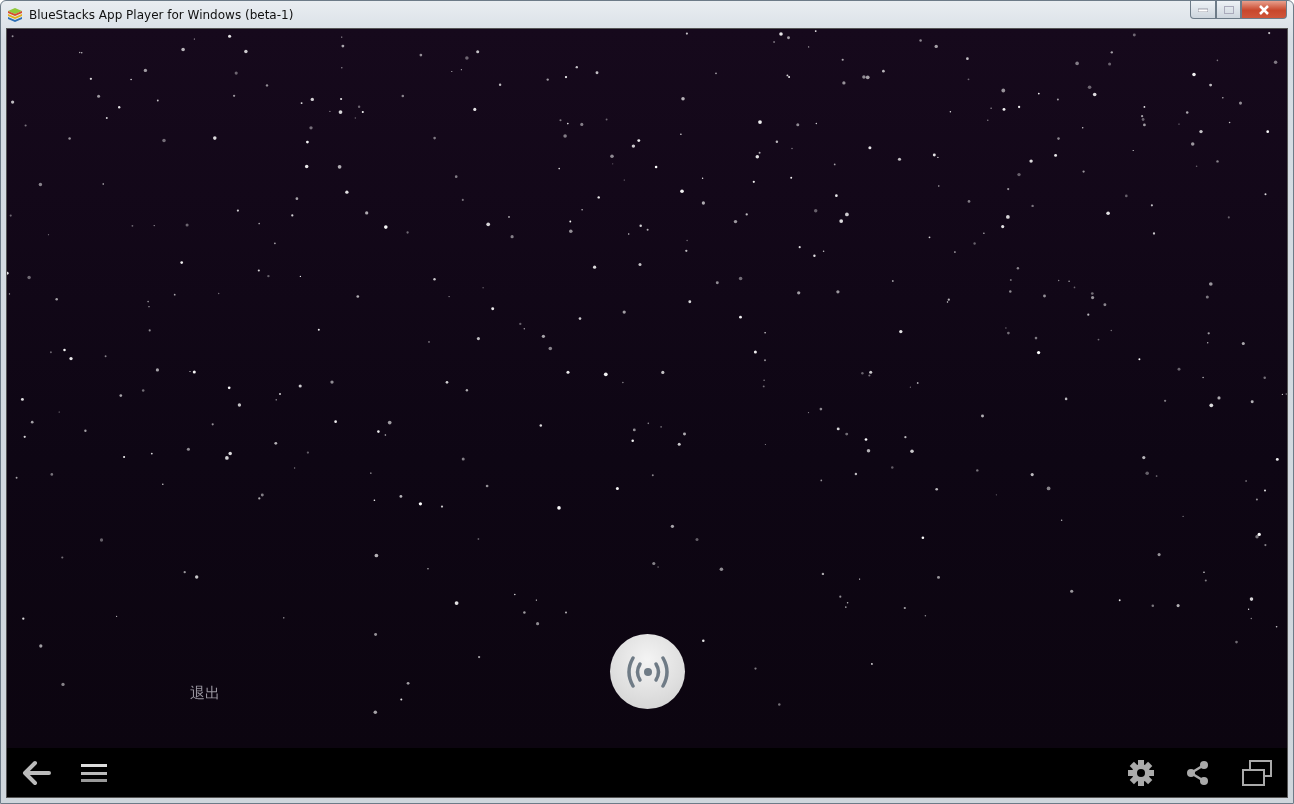 This screenshot has width=1294, height=804. What do you see at coordinates (161, 14) in the screenshot?
I see `window-title: BlueStacks App Player for Windows (beta-1)` at bounding box center [161, 14].